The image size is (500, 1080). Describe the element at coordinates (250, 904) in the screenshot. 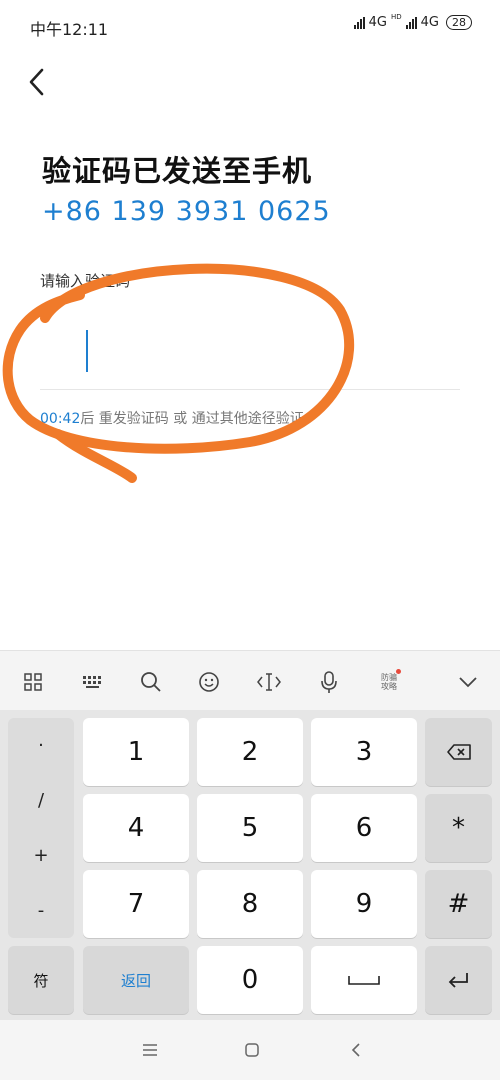

I see `key-8: 8` at that location.